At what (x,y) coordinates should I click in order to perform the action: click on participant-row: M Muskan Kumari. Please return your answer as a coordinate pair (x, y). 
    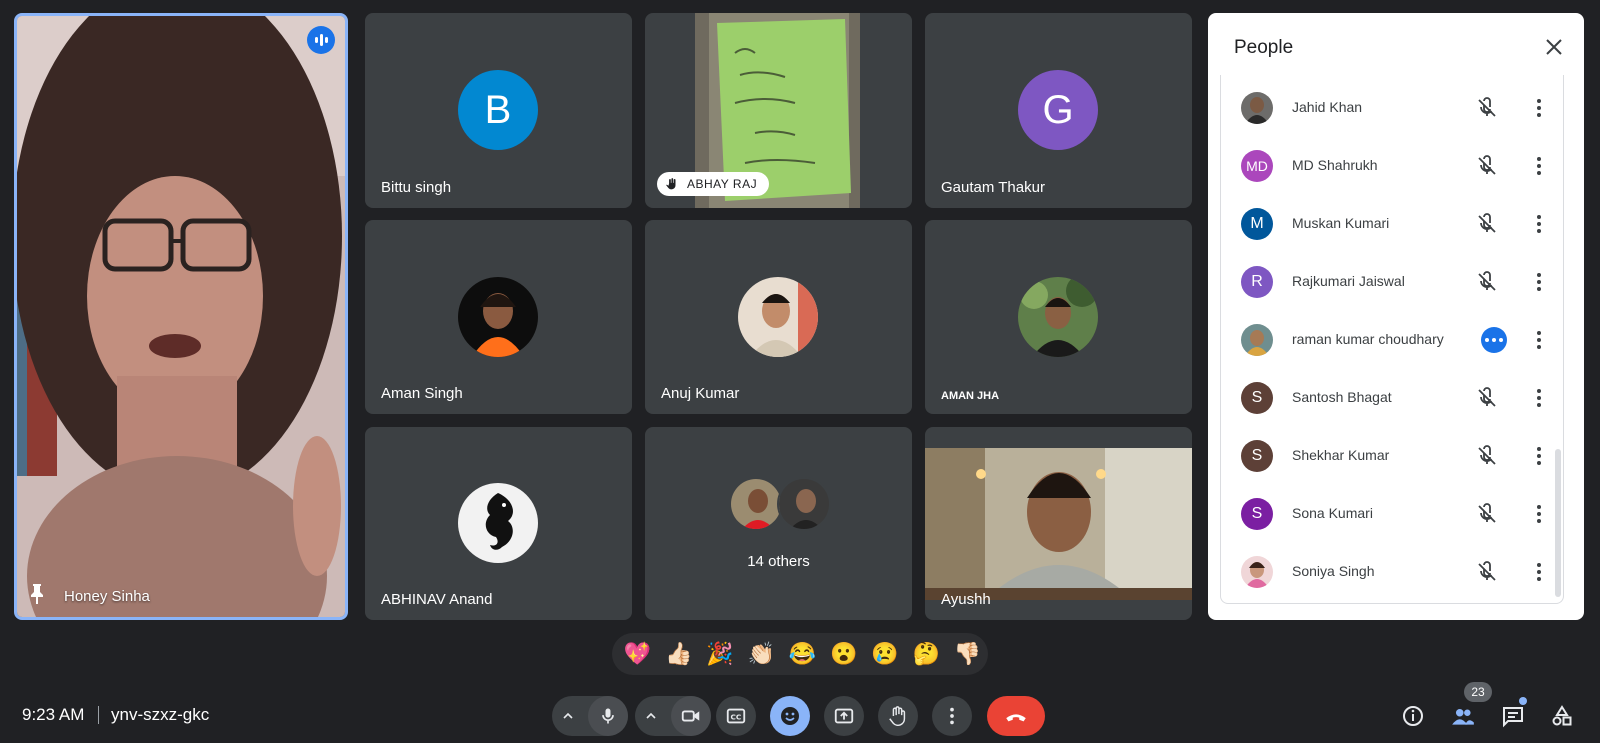
    Looking at the image, I should click on (1392, 224).